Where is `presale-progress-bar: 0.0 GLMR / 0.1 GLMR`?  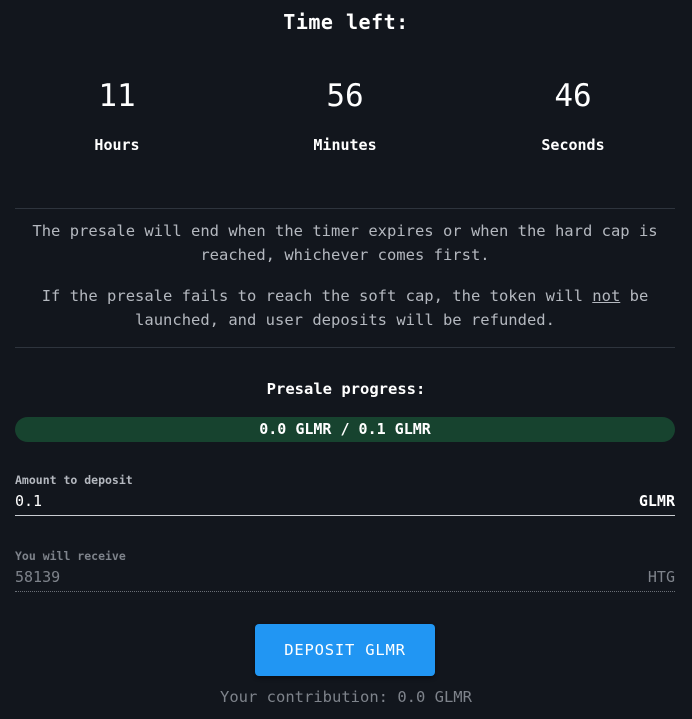
presale-progress-bar: 0.0 GLMR / 0.1 GLMR is located at coordinates (345, 429).